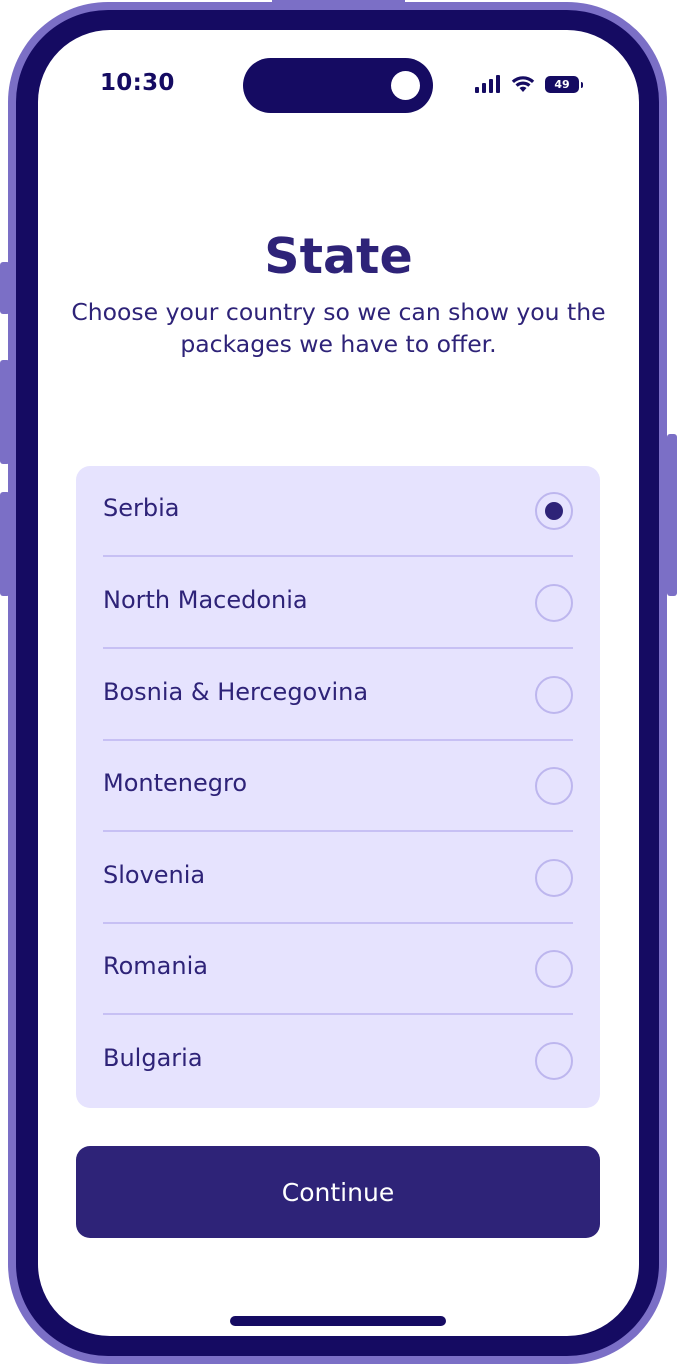 This screenshot has height=1366, width=677. Describe the element at coordinates (338, 85) in the screenshot. I see `dynamic-island` at that location.